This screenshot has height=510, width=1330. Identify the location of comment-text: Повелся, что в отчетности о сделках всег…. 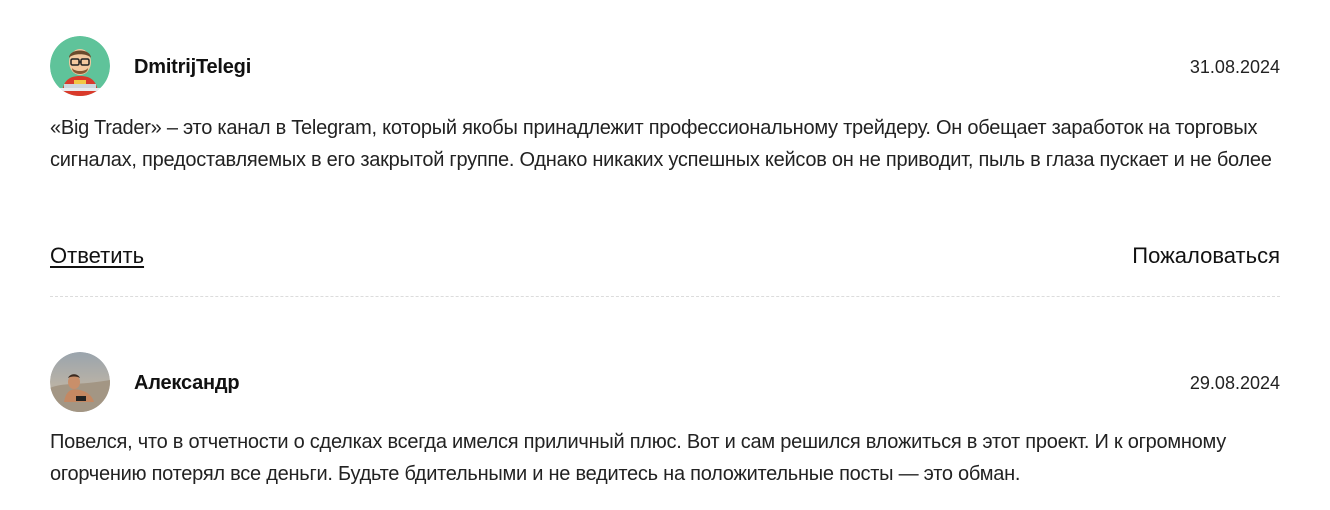
(638, 458).